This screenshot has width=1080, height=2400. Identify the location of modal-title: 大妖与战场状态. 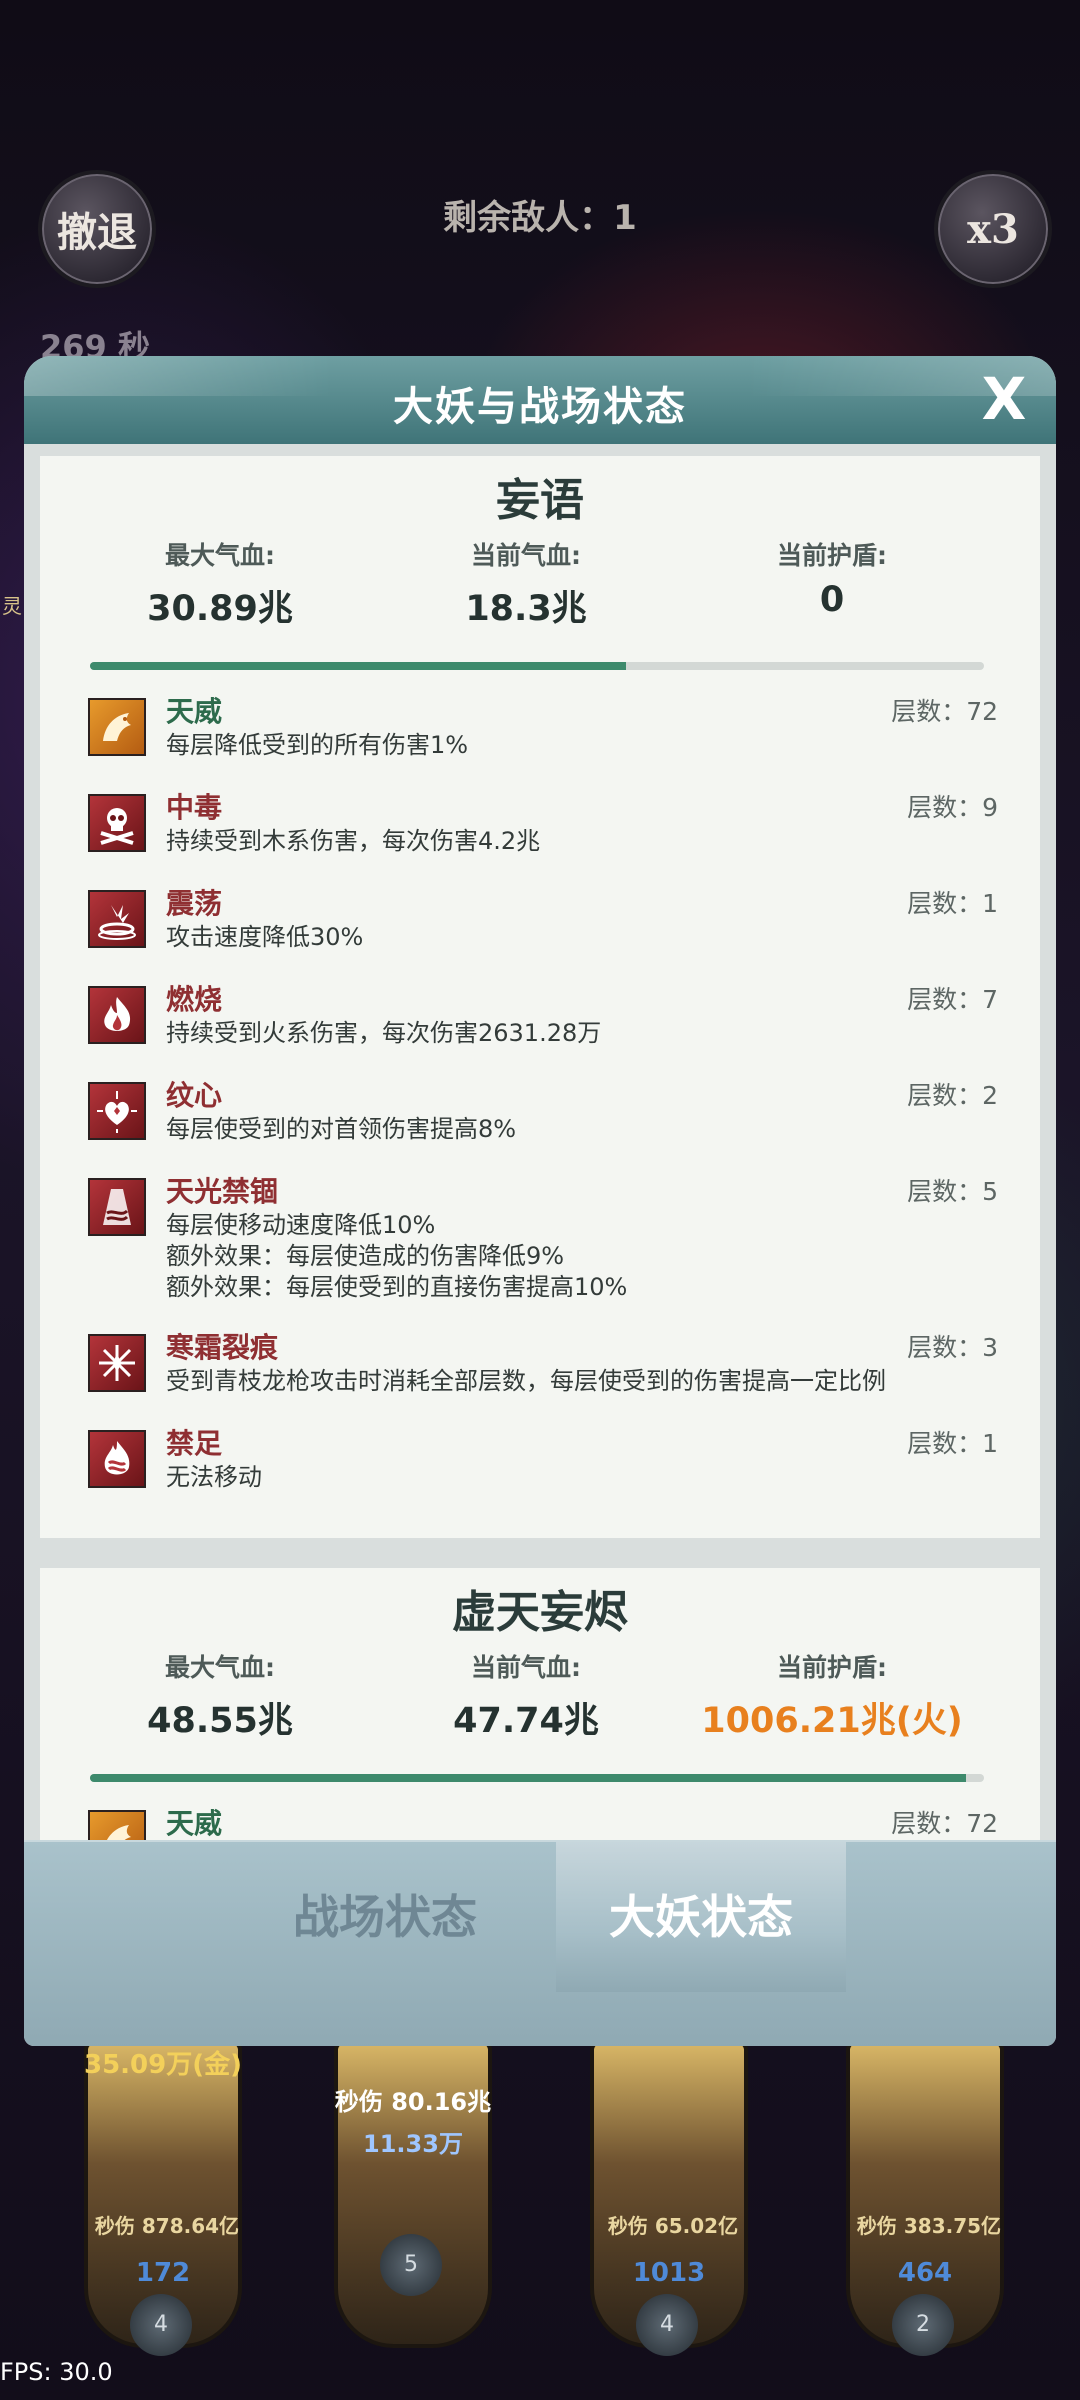
(540, 407).